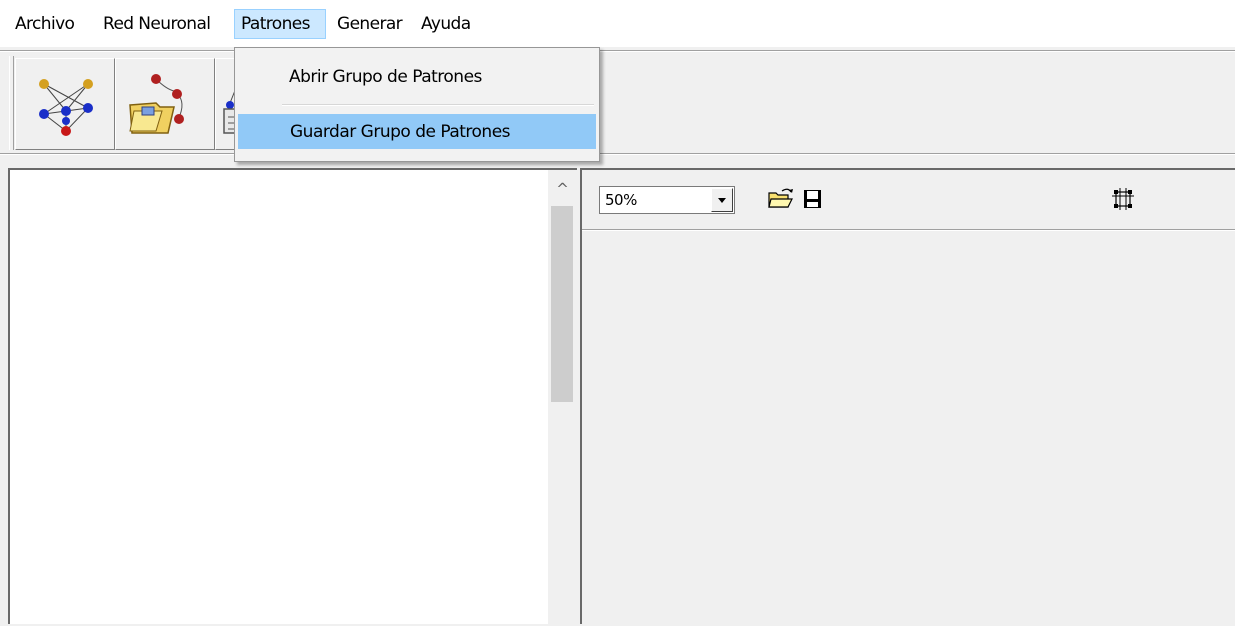 This screenshot has width=1235, height=626. Describe the element at coordinates (438, 105) in the screenshot. I see `menu-separator` at that location.